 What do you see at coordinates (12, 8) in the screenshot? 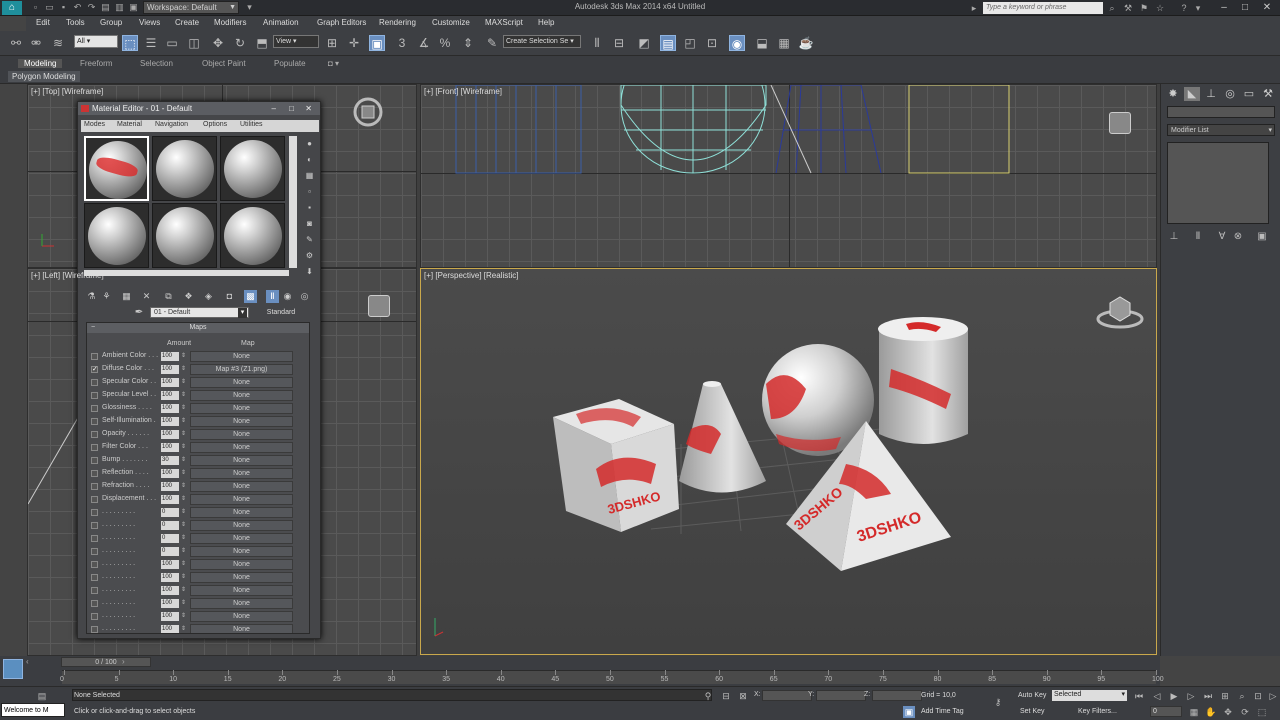
I see `app-logo-icon: ⌂` at bounding box center [12, 8].